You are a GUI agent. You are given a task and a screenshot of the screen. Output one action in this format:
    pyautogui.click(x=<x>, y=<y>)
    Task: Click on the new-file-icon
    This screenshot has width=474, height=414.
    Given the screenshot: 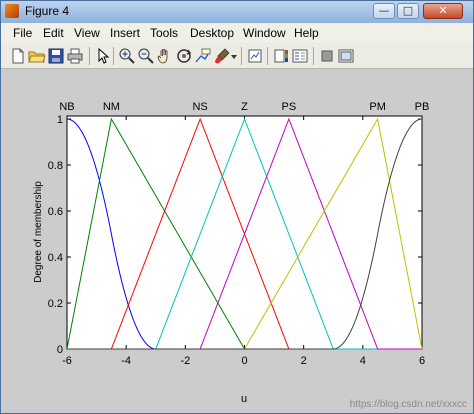 What is the action you would take?
    pyautogui.click(x=18, y=56)
    